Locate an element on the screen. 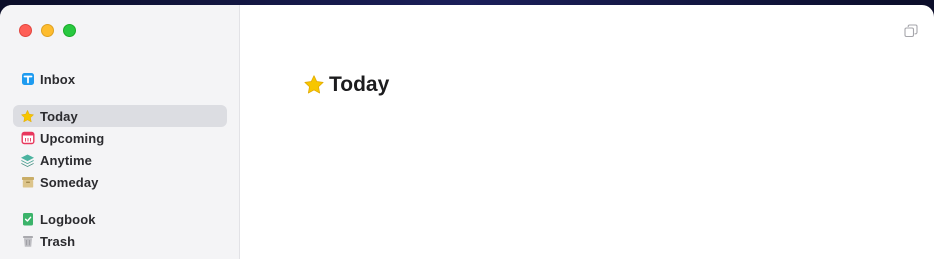  sidebar-item-anytime: Anytime is located at coordinates (120, 160).